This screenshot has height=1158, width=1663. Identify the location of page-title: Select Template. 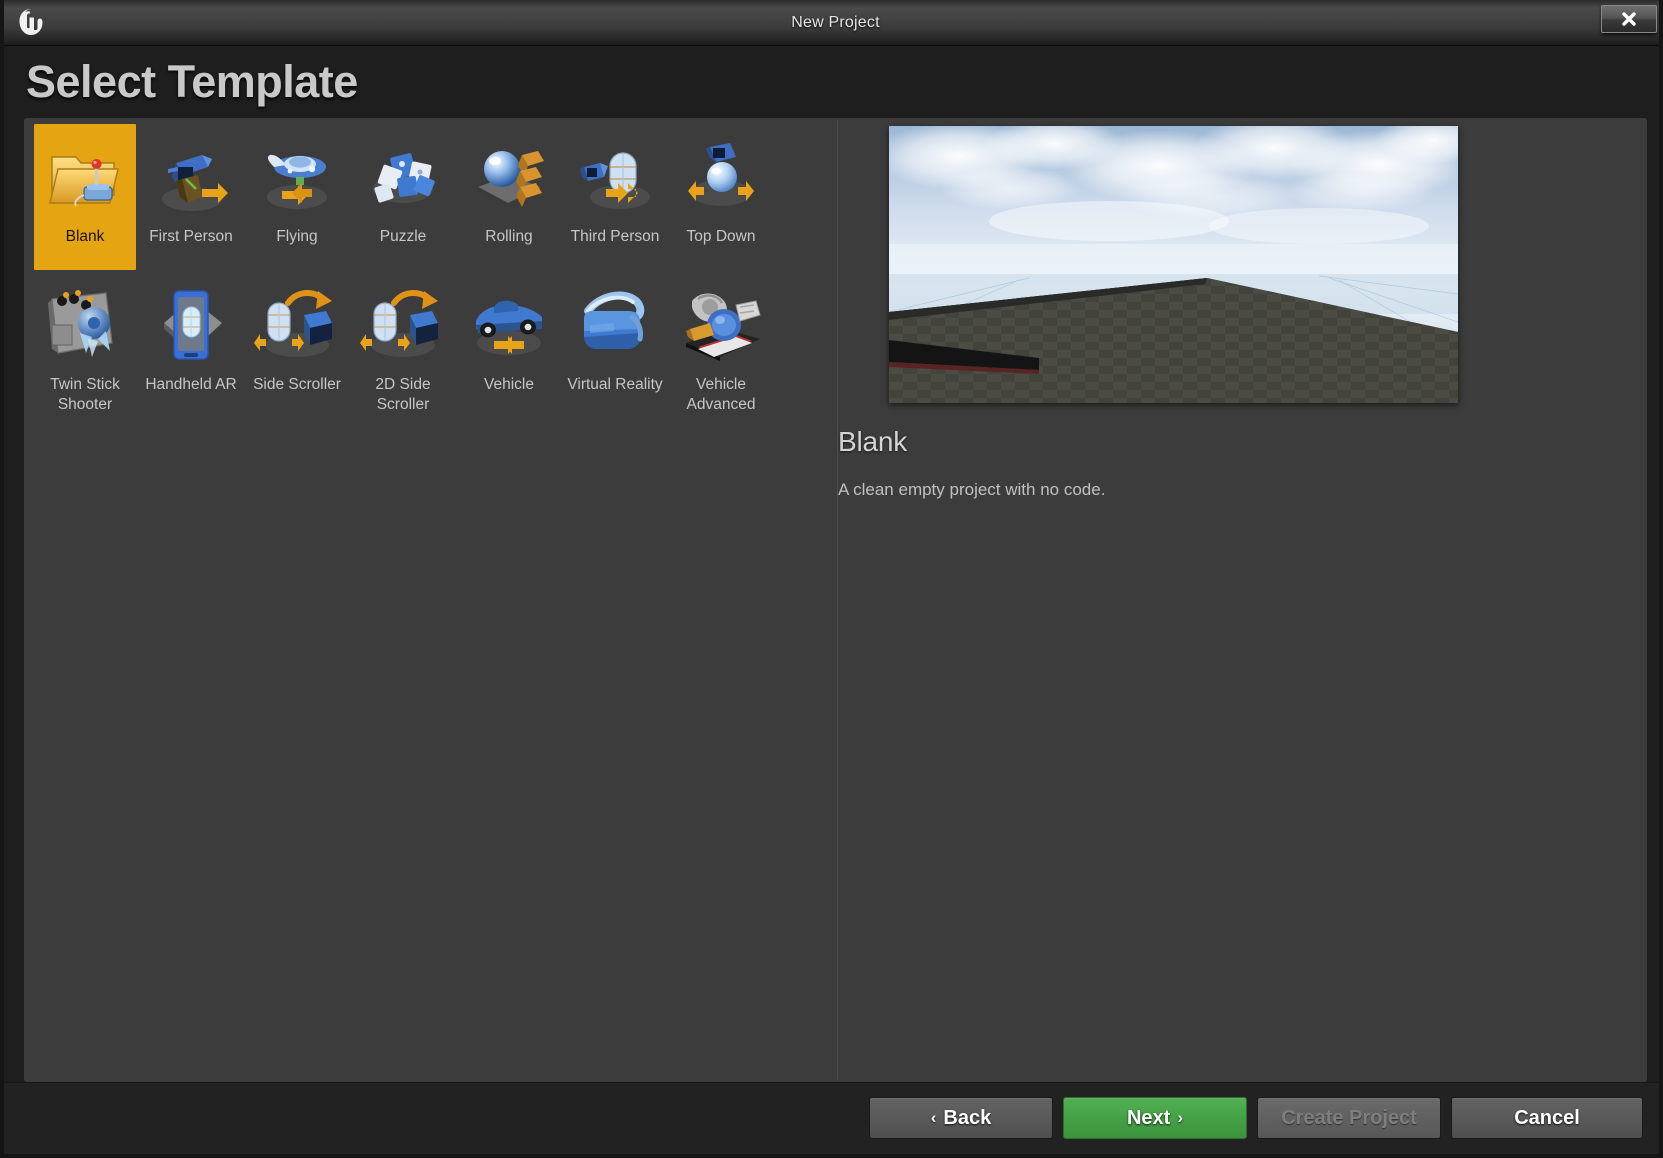
(192, 81).